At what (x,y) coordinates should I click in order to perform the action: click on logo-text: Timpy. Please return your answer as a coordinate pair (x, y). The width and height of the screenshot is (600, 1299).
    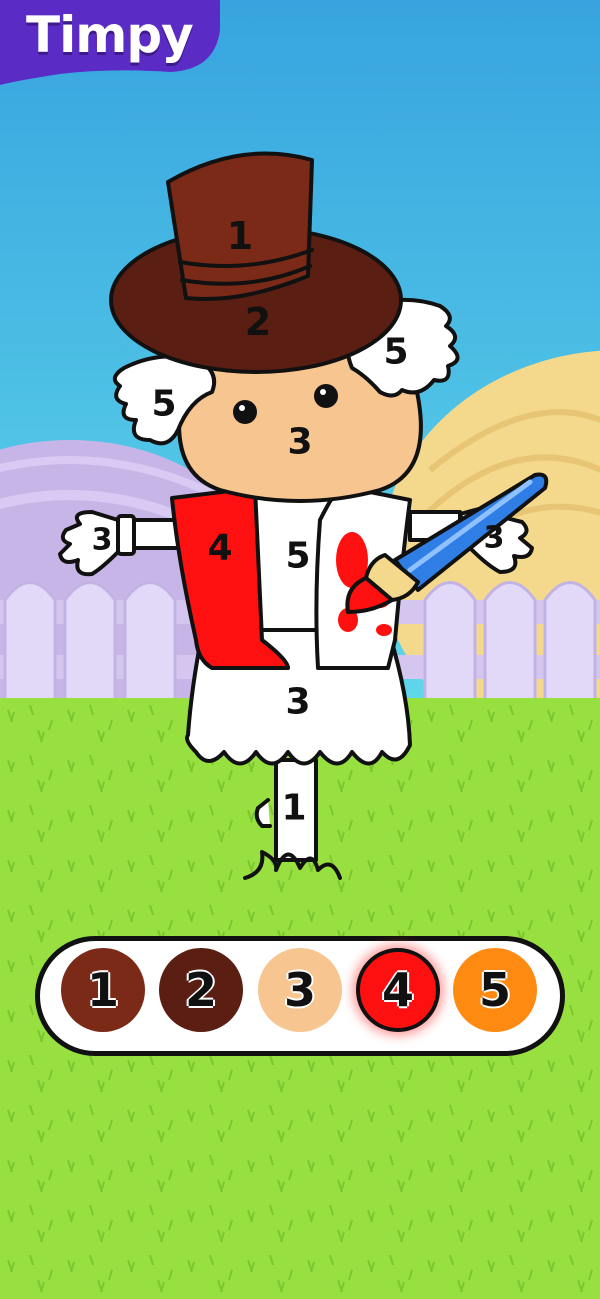
    Looking at the image, I should click on (110, 35).